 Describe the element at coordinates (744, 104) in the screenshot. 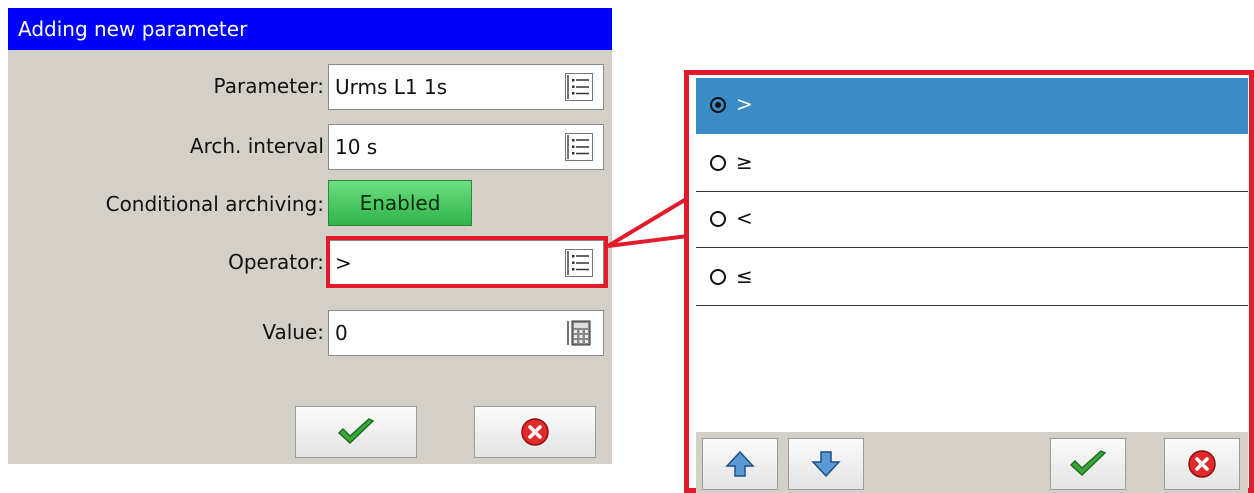

I see `option-label: >` at that location.